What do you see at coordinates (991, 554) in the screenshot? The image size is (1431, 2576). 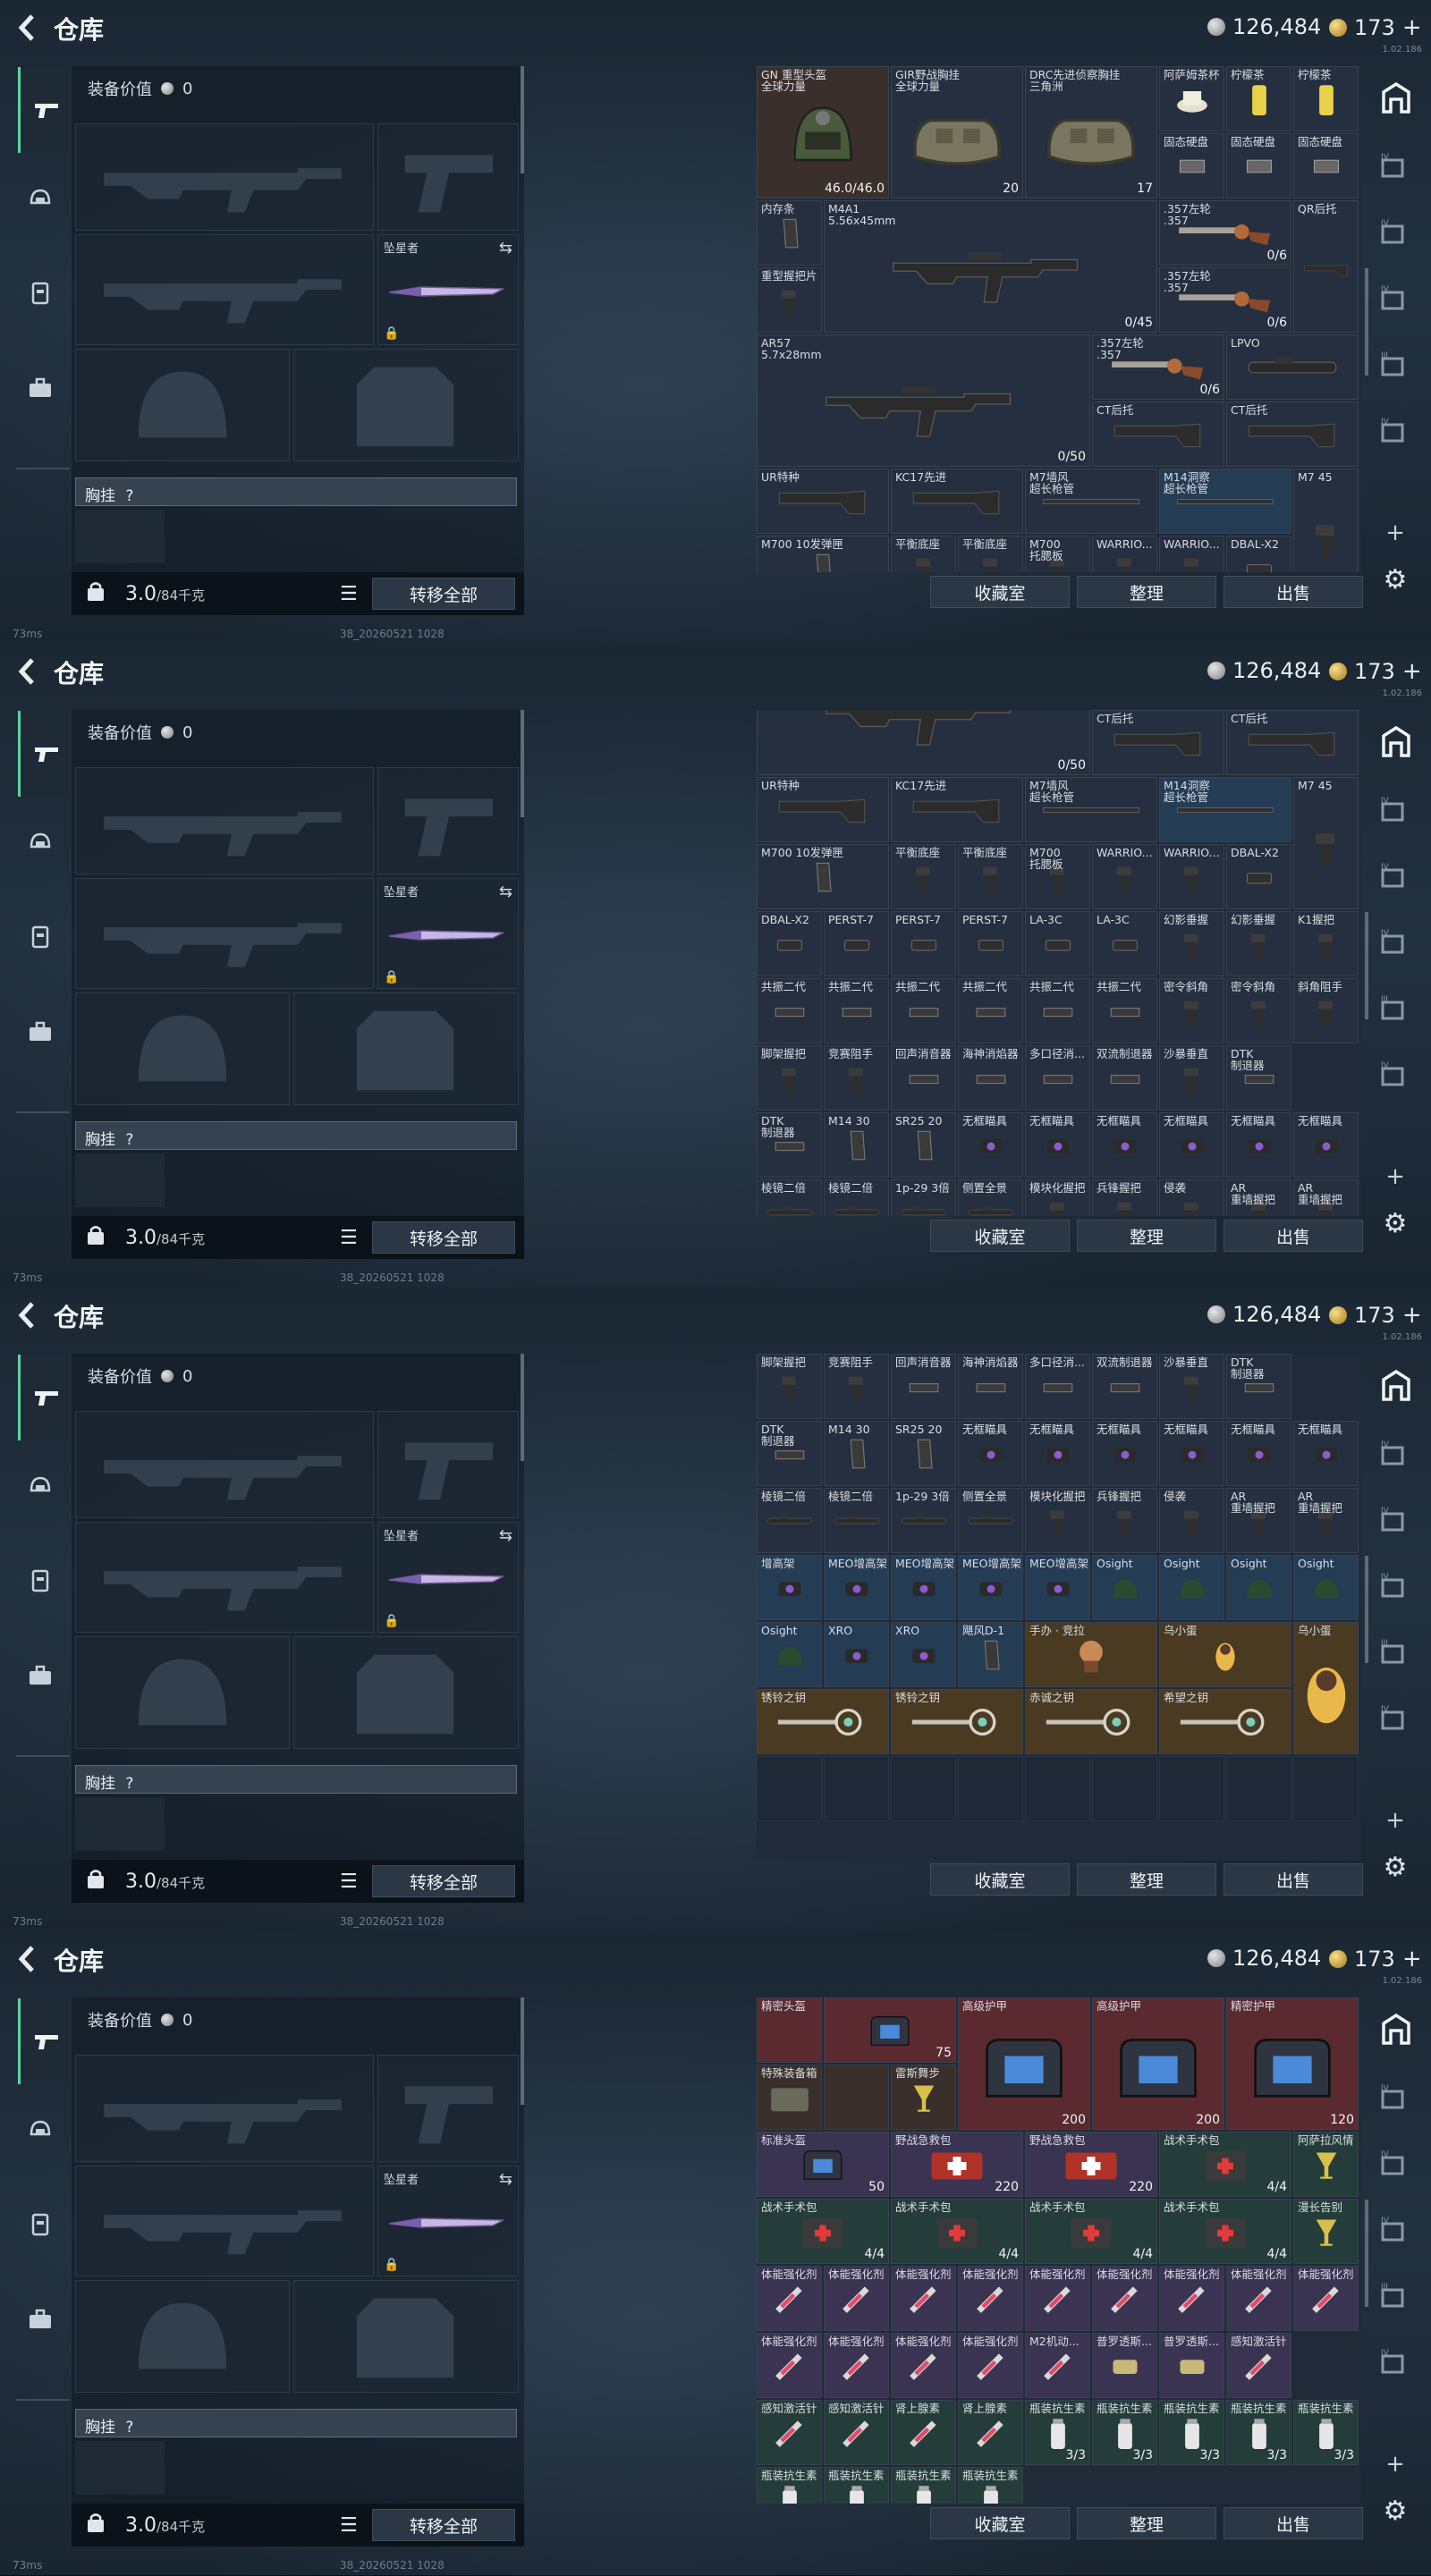 I see `stash-item: 平衡底座` at bounding box center [991, 554].